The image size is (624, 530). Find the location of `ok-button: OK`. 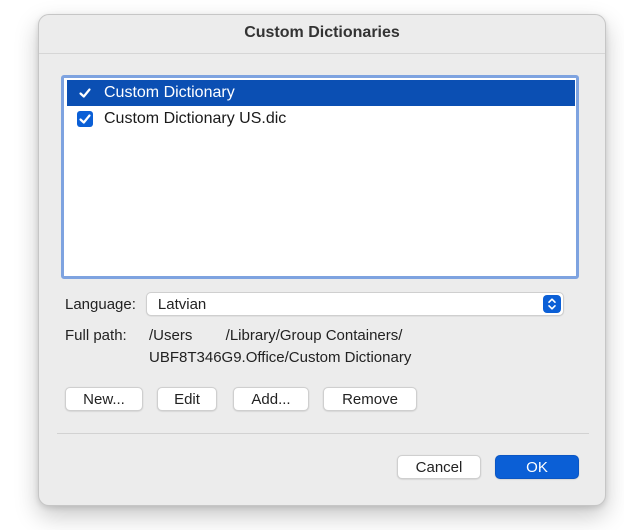

ok-button: OK is located at coordinates (537, 467).